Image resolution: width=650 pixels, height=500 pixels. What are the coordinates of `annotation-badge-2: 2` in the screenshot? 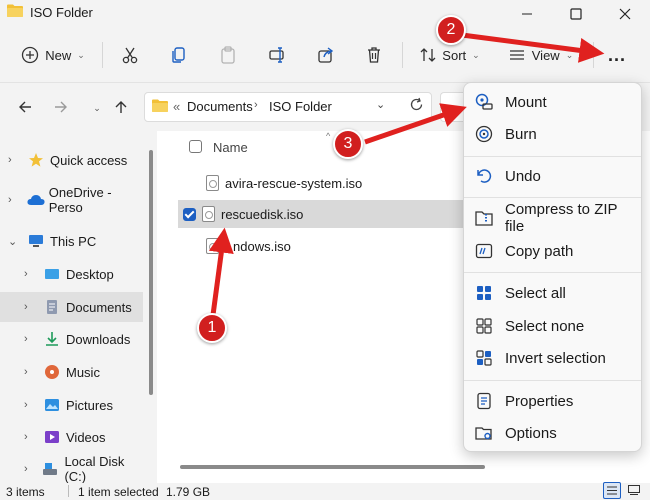 It's located at (451, 30).